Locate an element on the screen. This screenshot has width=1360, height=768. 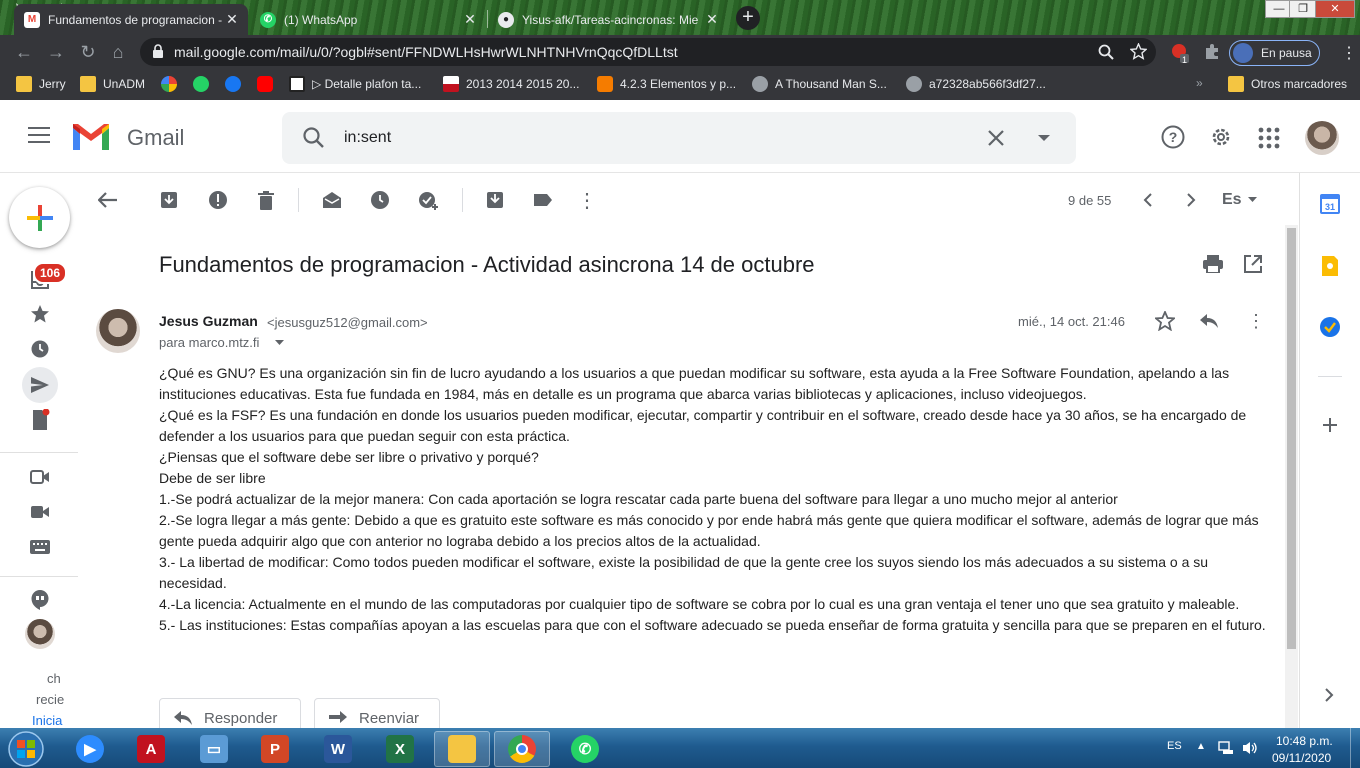
bookmark-unadm: UnADM is located at coordinates (112, 84).